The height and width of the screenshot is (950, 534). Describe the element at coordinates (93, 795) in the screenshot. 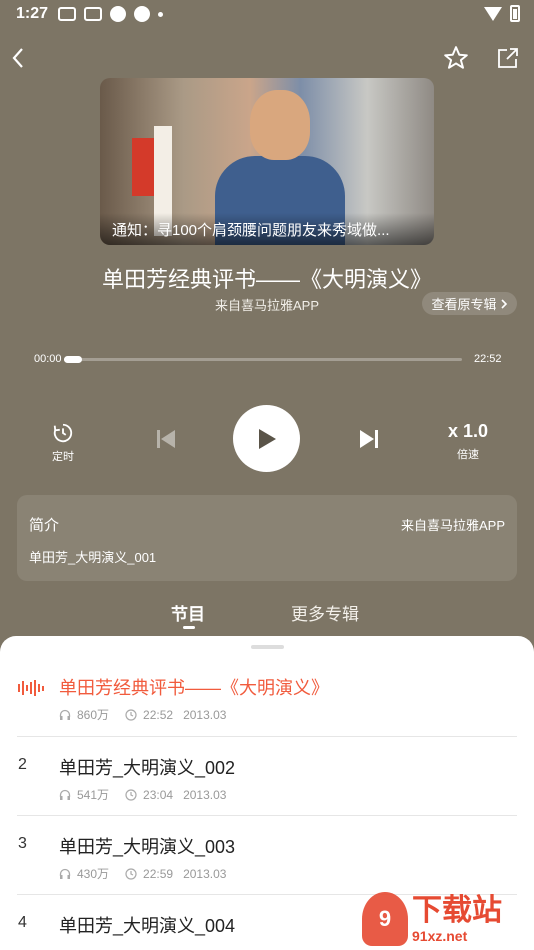

I see `episode-plays: 541万` at that location.